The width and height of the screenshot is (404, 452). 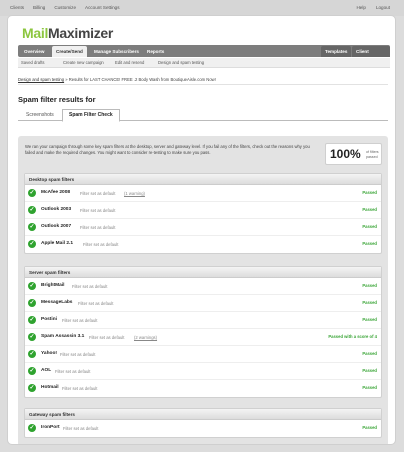 I want to click on filter-row: ✓ AOL Filter set as default Passed, so click(x=203, y=371).